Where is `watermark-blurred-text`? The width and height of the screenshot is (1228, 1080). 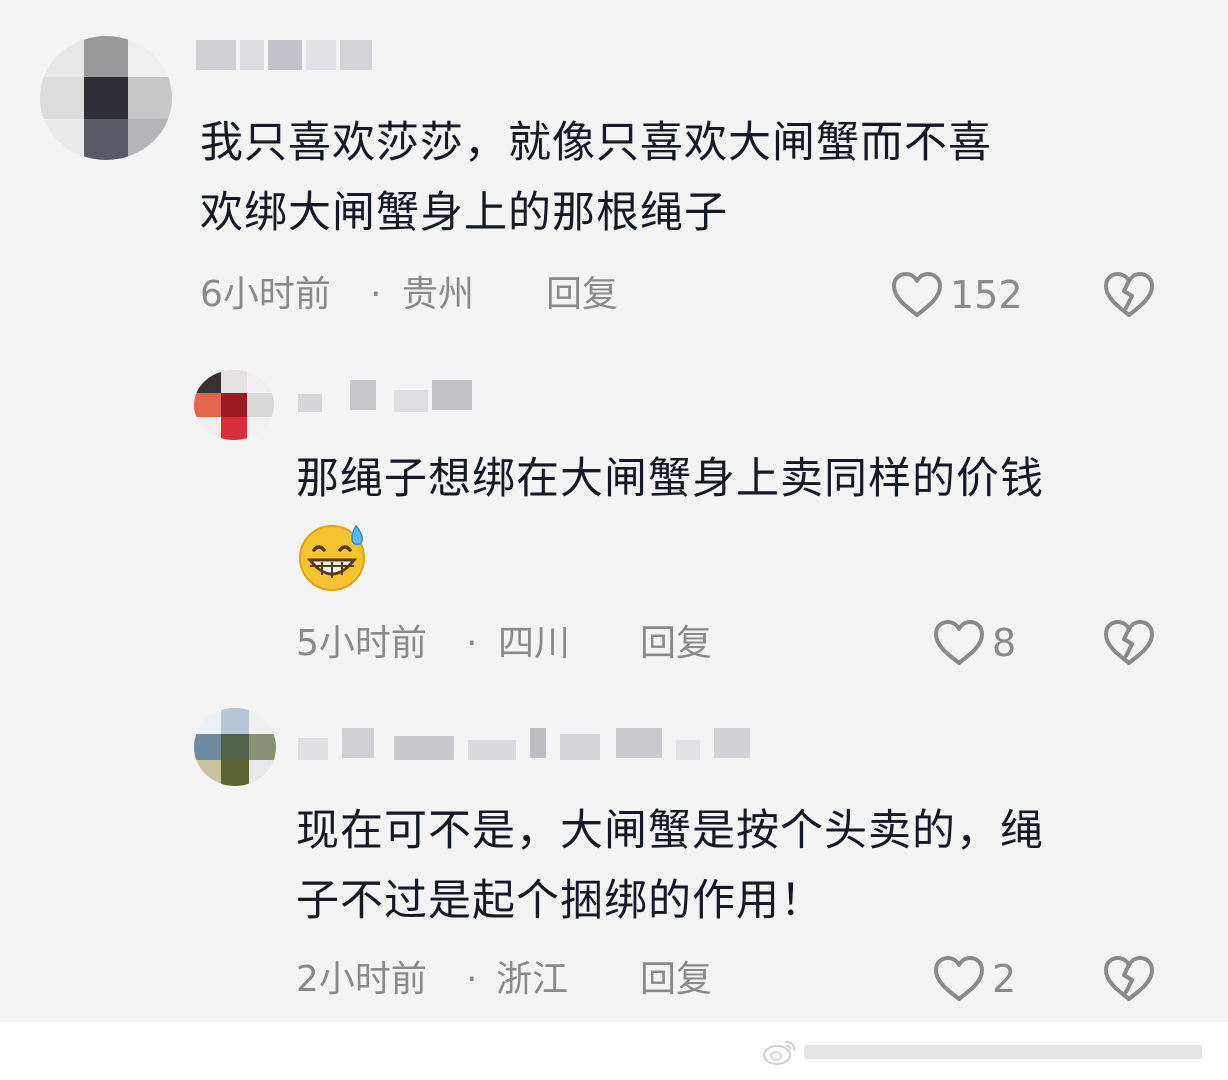
watermark-blurred-text is located at coordinates (1003, 1052).